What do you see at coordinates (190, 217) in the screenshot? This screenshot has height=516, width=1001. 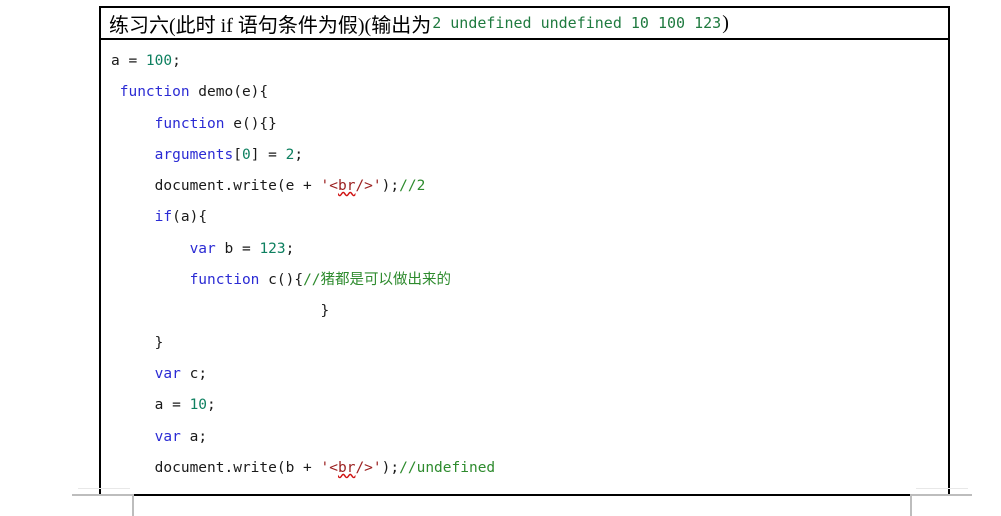 I see `code-token-plain: (a){` at bounding box center [190, 217].